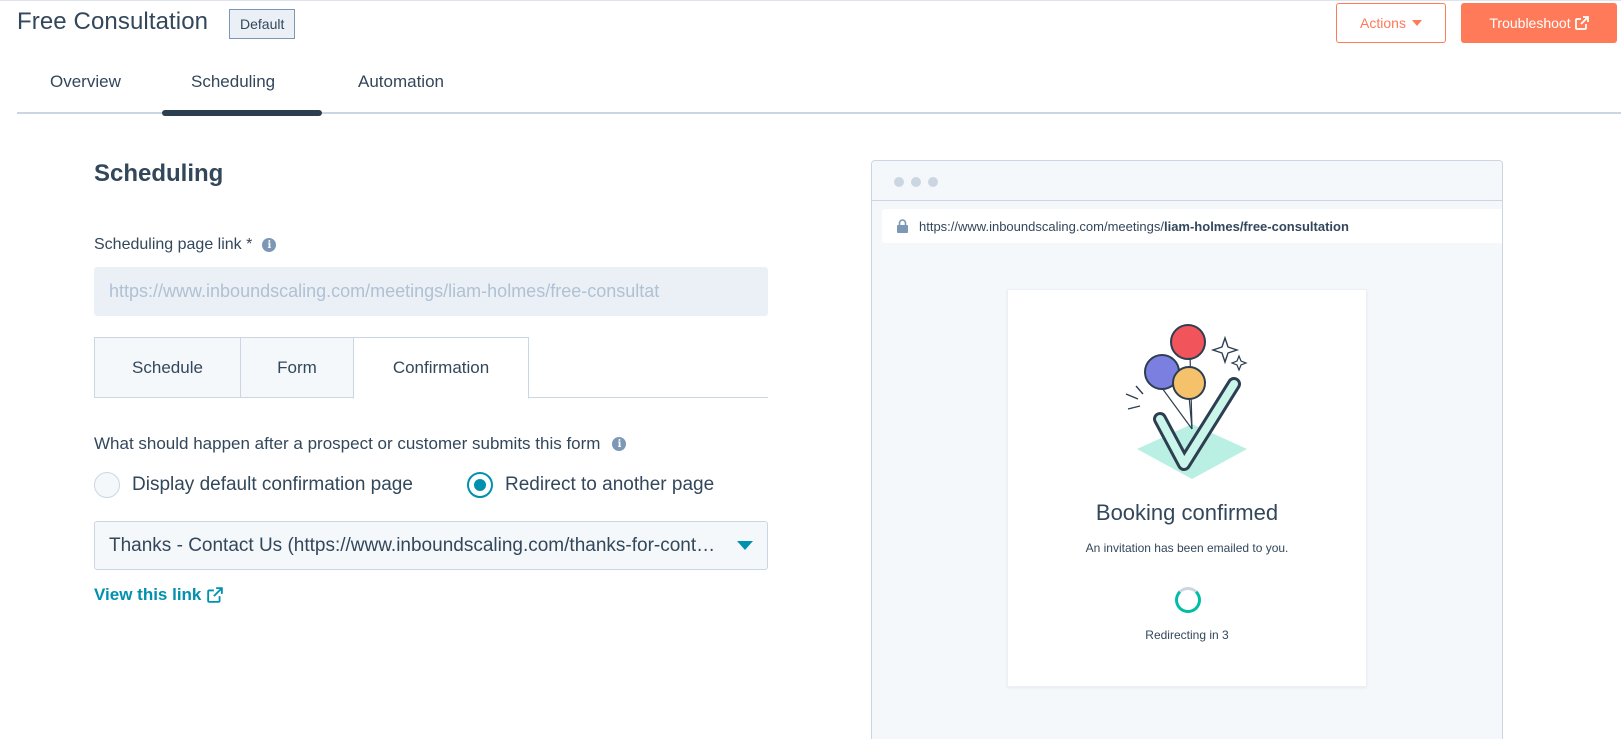  I want to click on view-link-text: View this link, so click(148, 594).